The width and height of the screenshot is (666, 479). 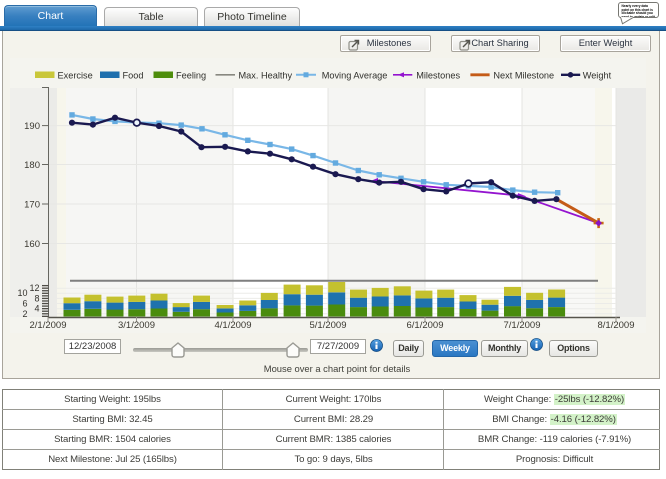 What do you see at coordinates (136, 325) in the screenshot?
I see `svg-text: 3/1/2009` at bounding box center [136, 325].